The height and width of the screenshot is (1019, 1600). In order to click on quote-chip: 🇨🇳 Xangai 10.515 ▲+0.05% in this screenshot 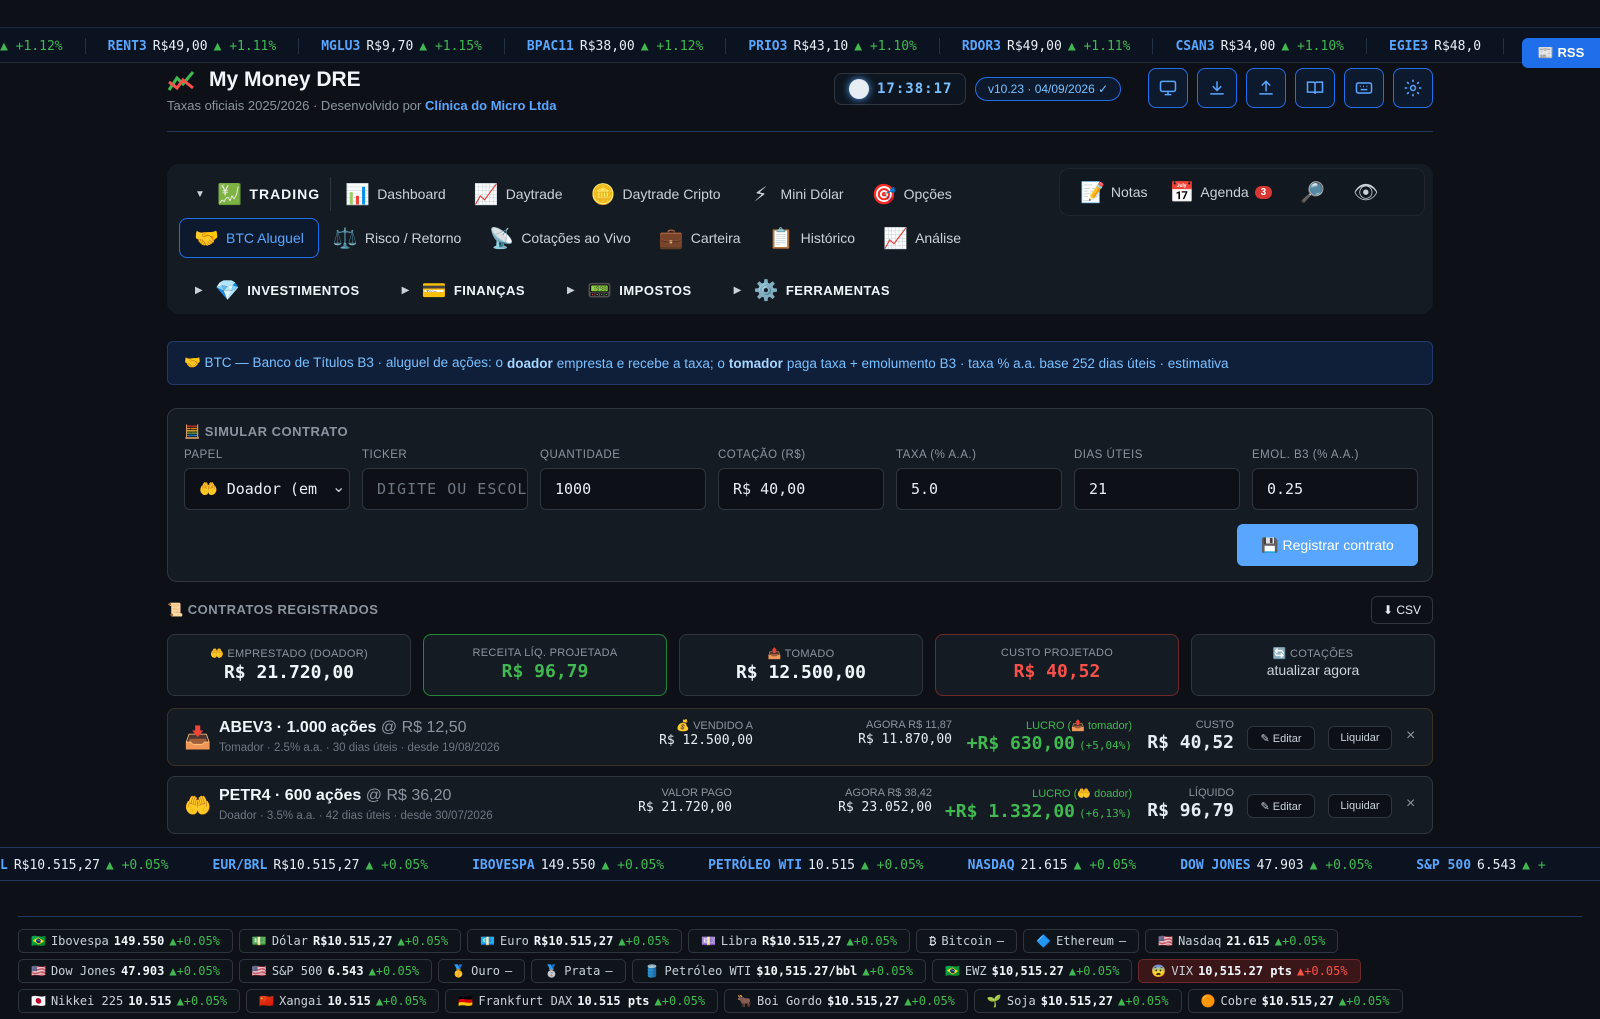, I will do `click(343, 1001)`.